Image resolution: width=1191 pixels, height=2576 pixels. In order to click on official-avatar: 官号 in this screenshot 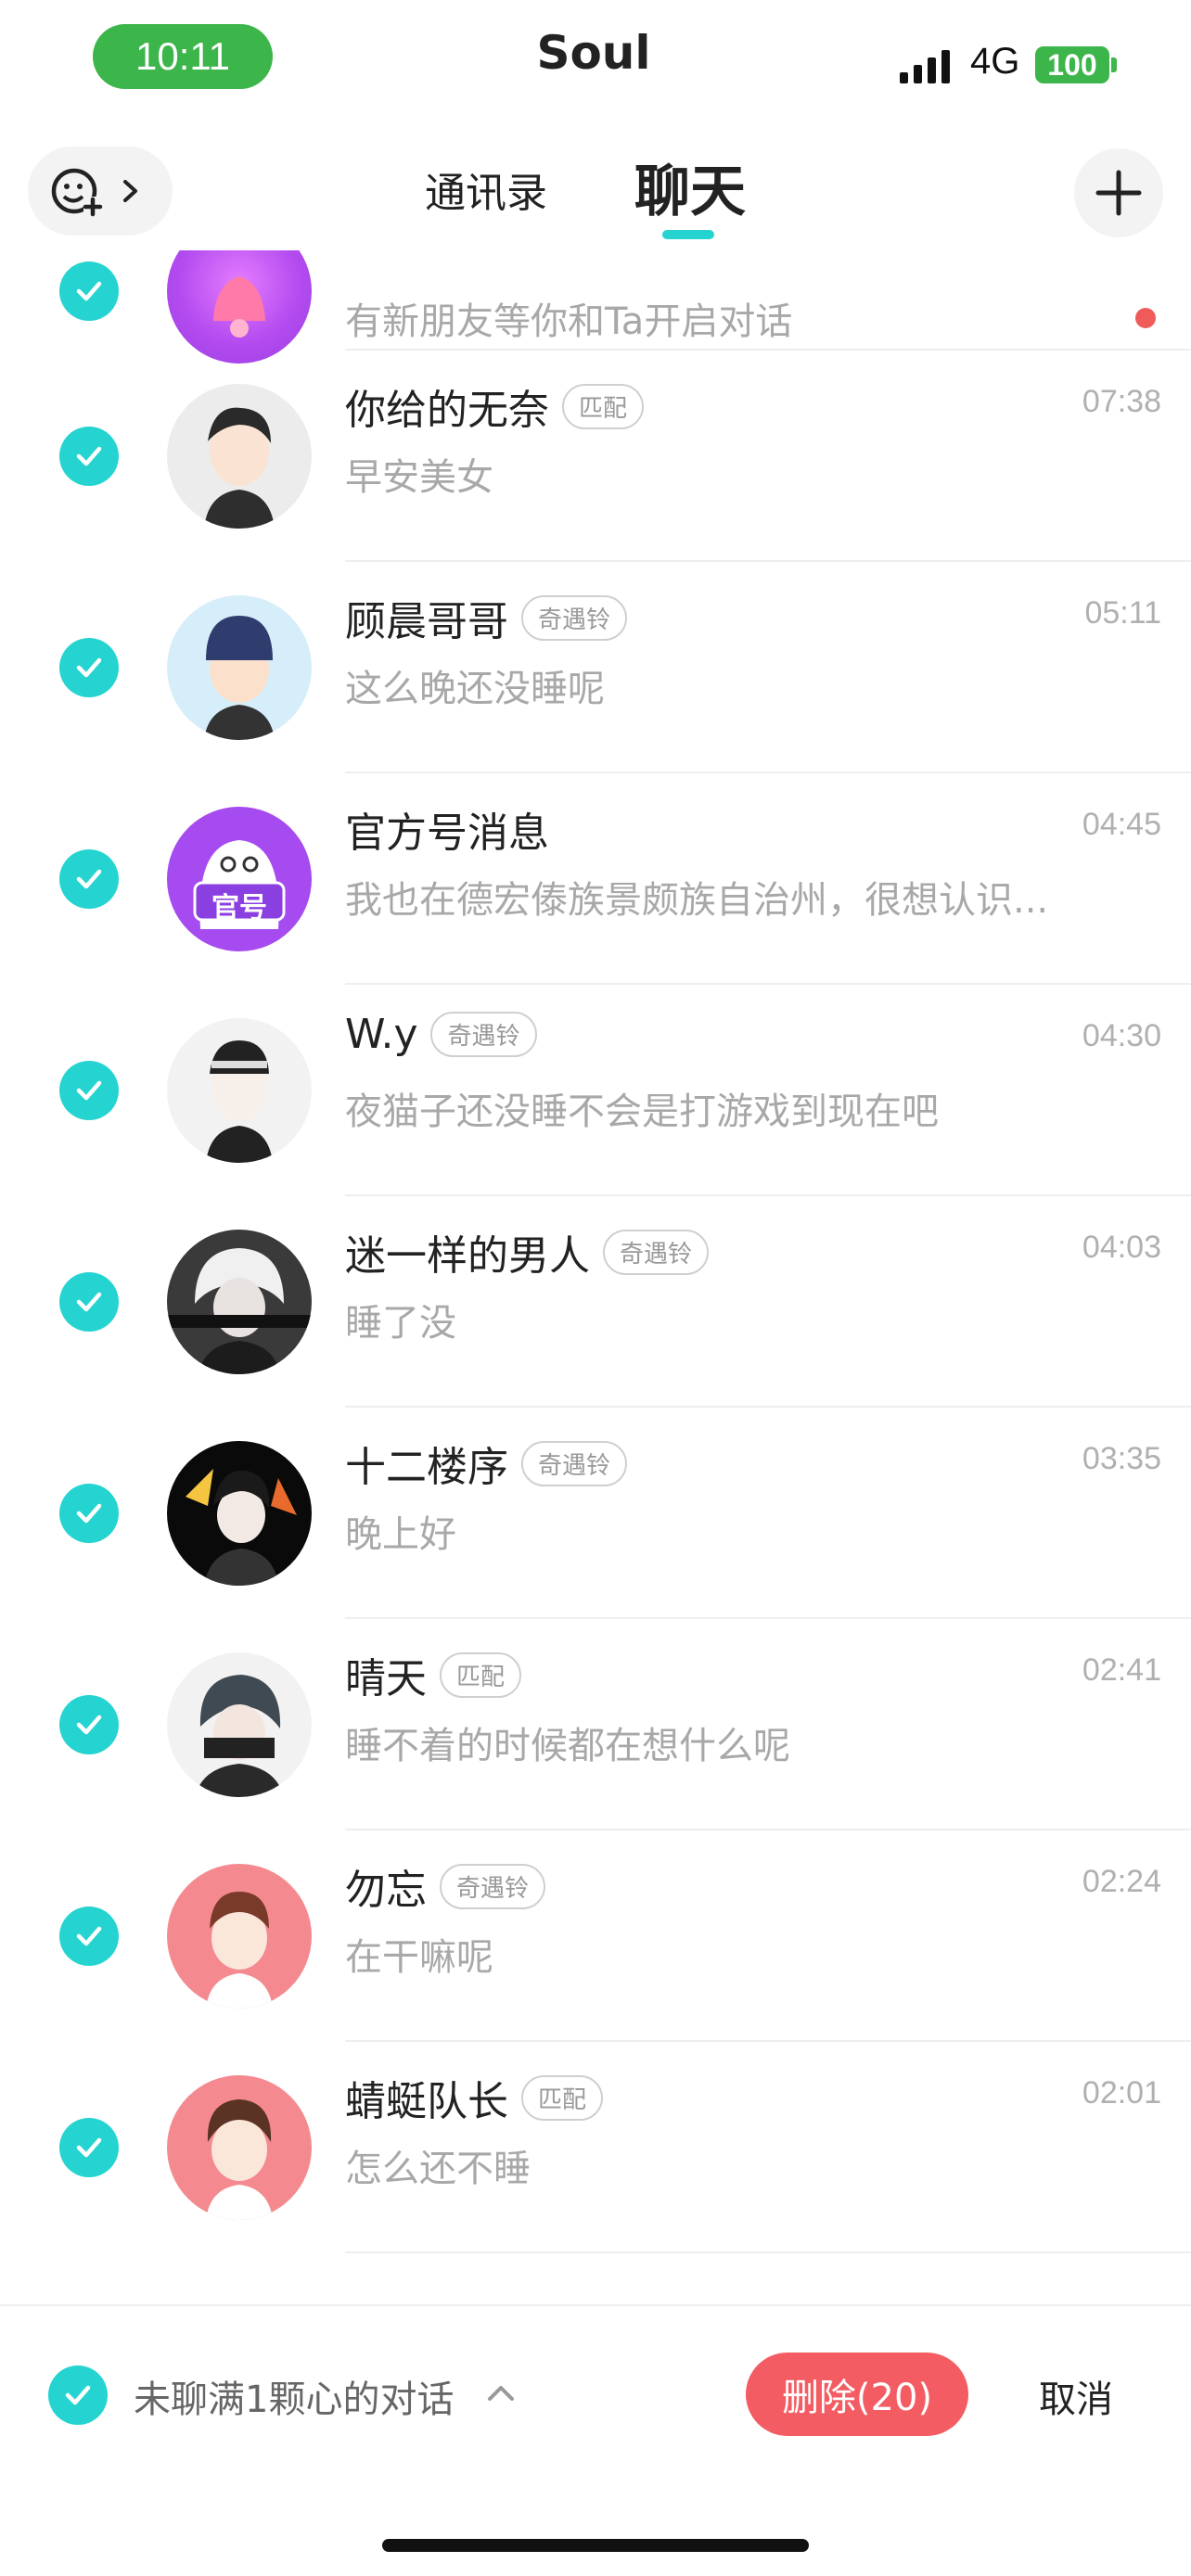, I will do `click(239, 879)`.